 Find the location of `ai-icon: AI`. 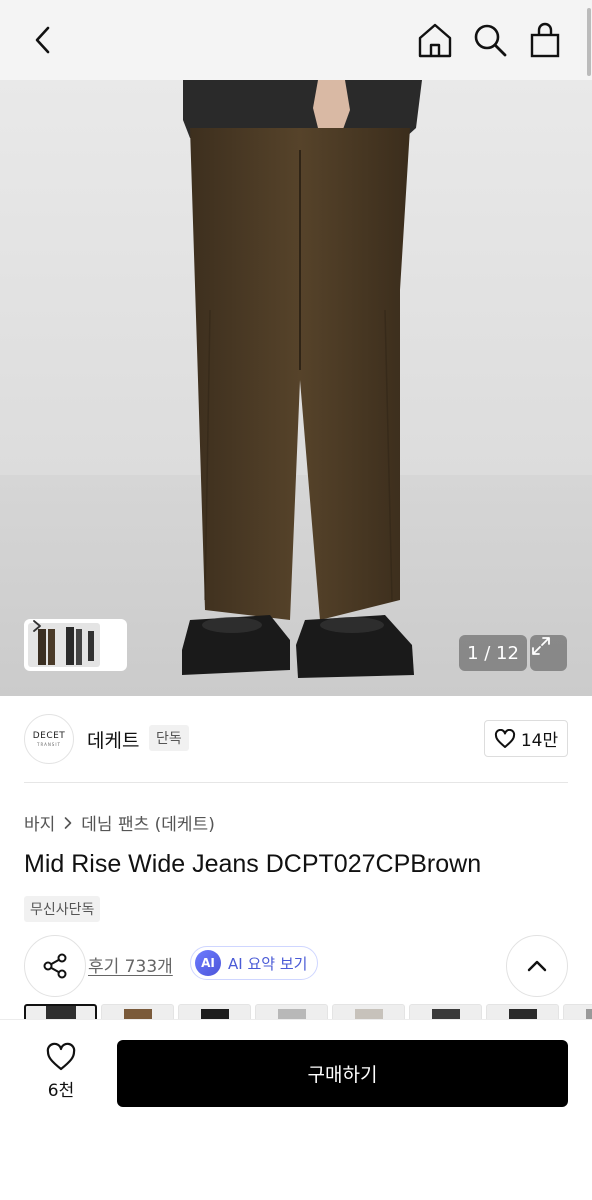

ai-icon: AI is located at coordinates (208, 963).